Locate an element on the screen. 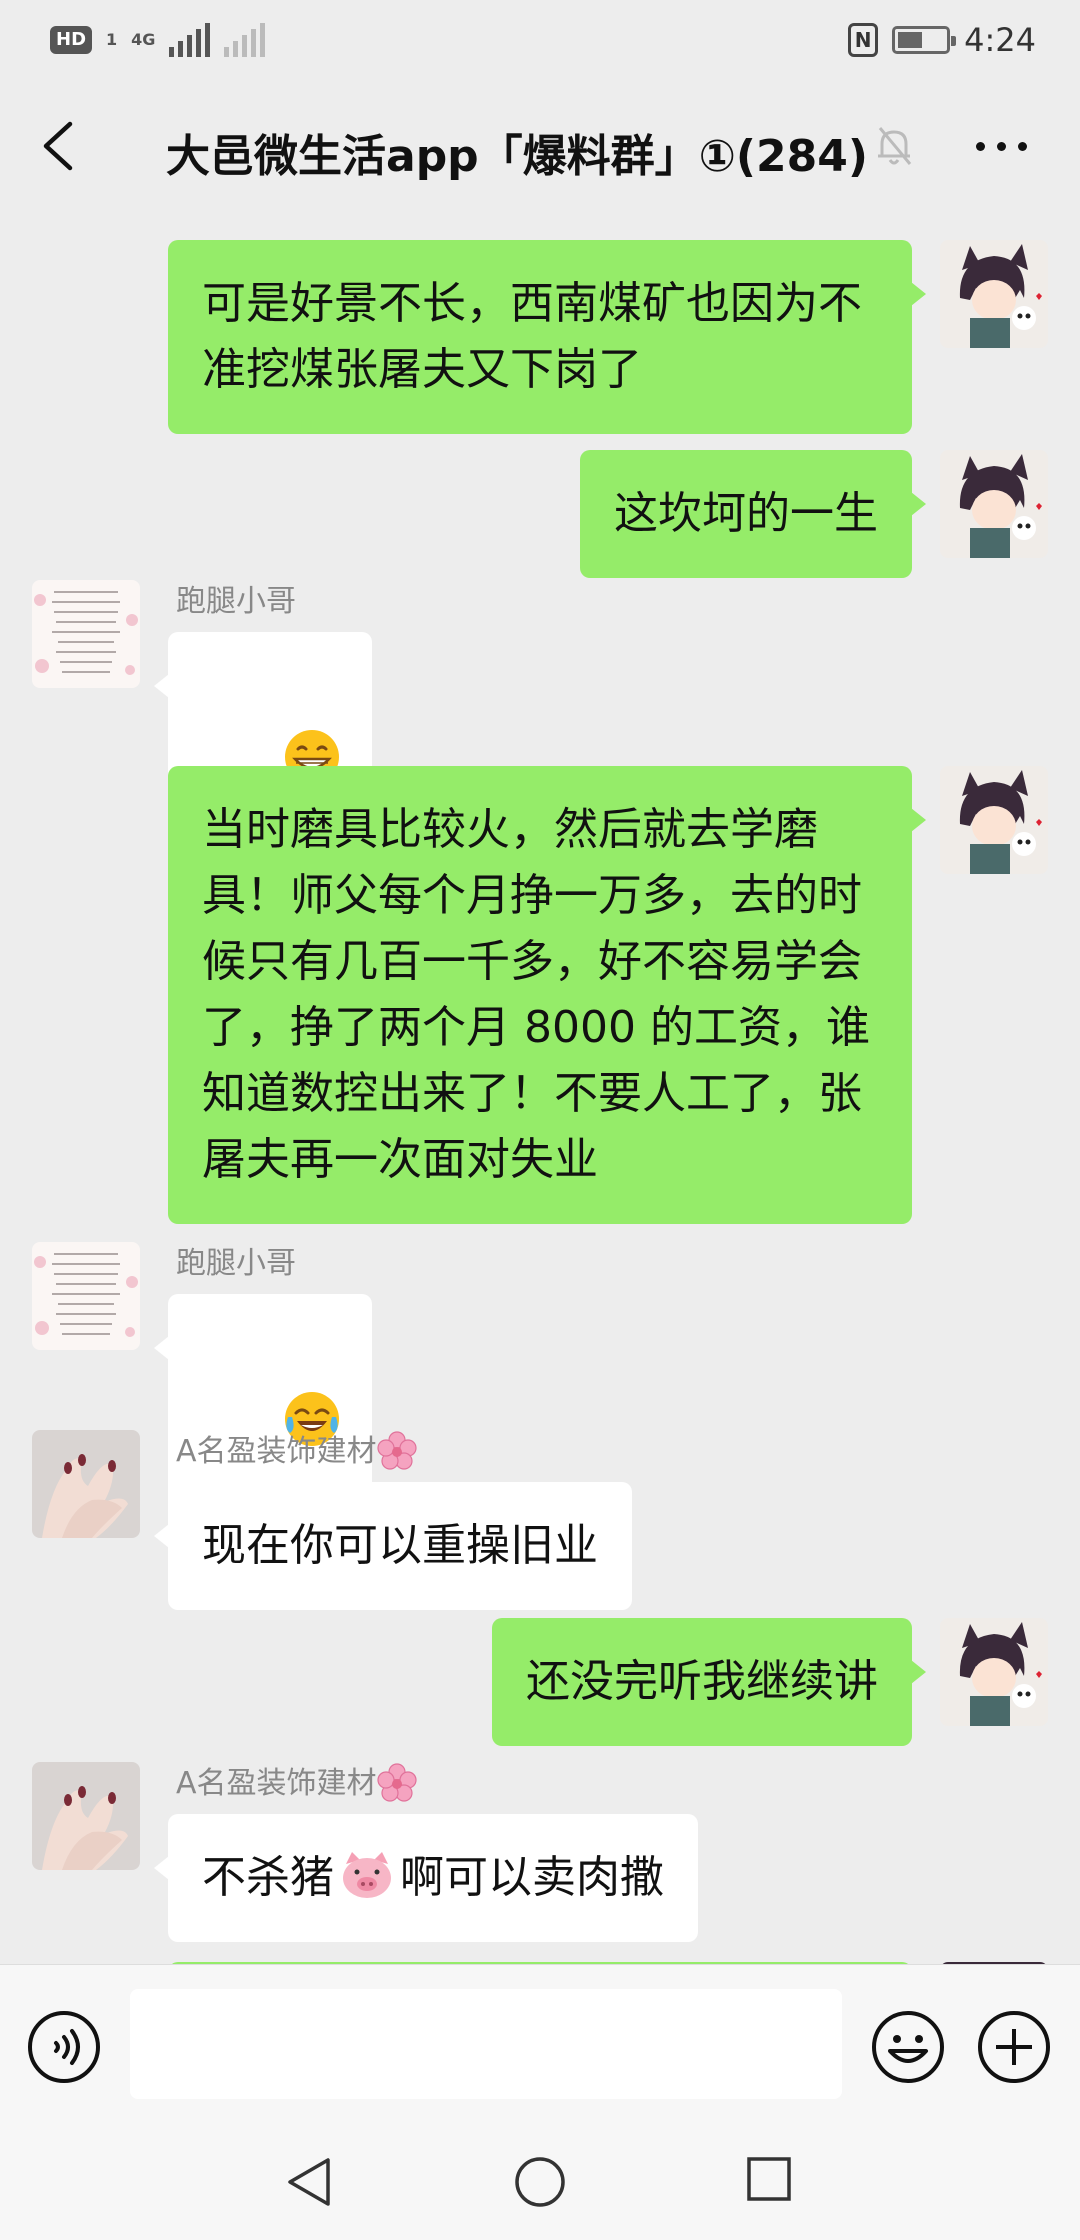  status-right: N 4:24 is located at coordinates (942, 40).